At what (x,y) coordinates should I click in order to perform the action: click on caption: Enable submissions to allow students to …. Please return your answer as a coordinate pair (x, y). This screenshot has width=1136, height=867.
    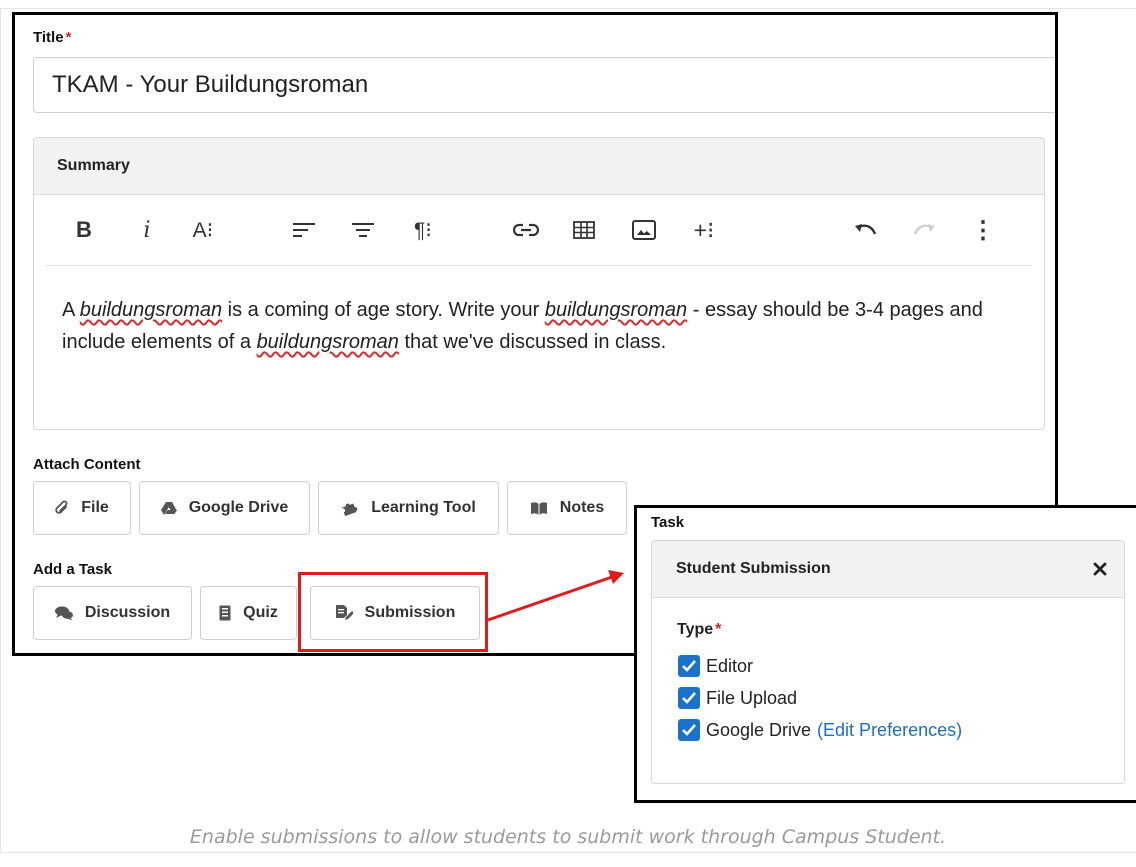
    Looking at the image, I should click on (568, 837).